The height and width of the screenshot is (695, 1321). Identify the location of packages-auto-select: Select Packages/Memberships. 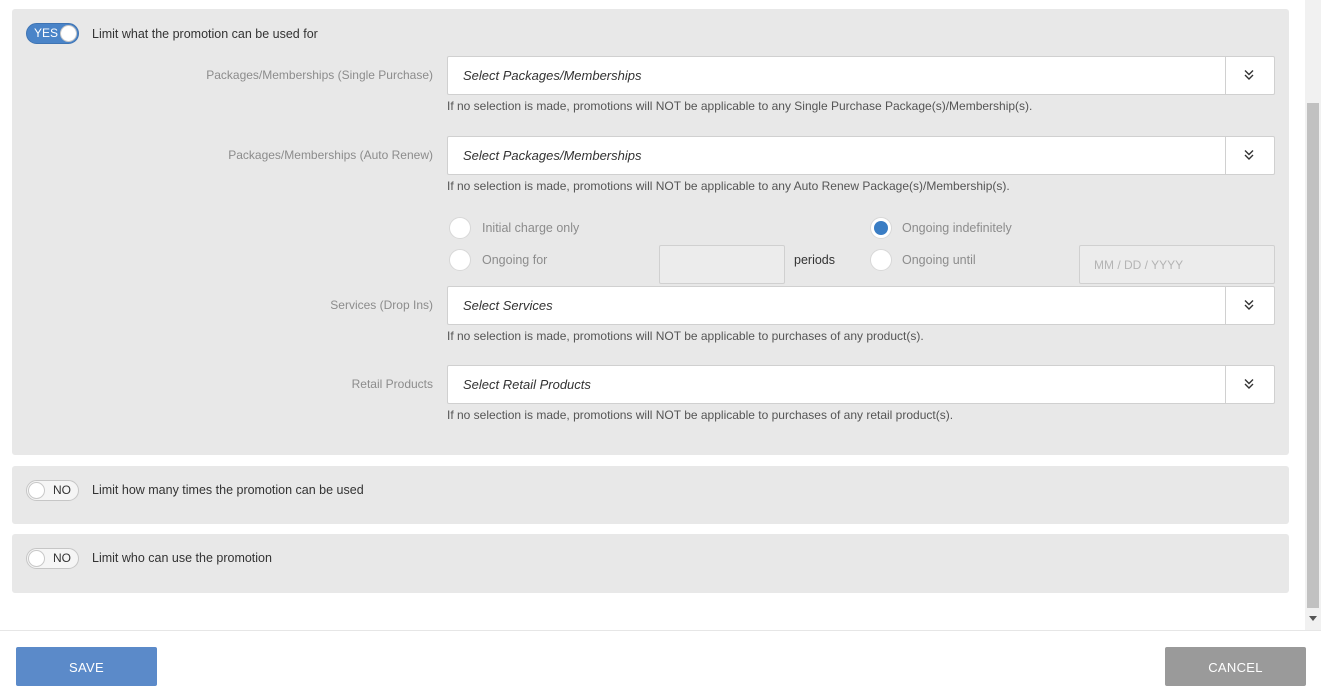
(861, 155).